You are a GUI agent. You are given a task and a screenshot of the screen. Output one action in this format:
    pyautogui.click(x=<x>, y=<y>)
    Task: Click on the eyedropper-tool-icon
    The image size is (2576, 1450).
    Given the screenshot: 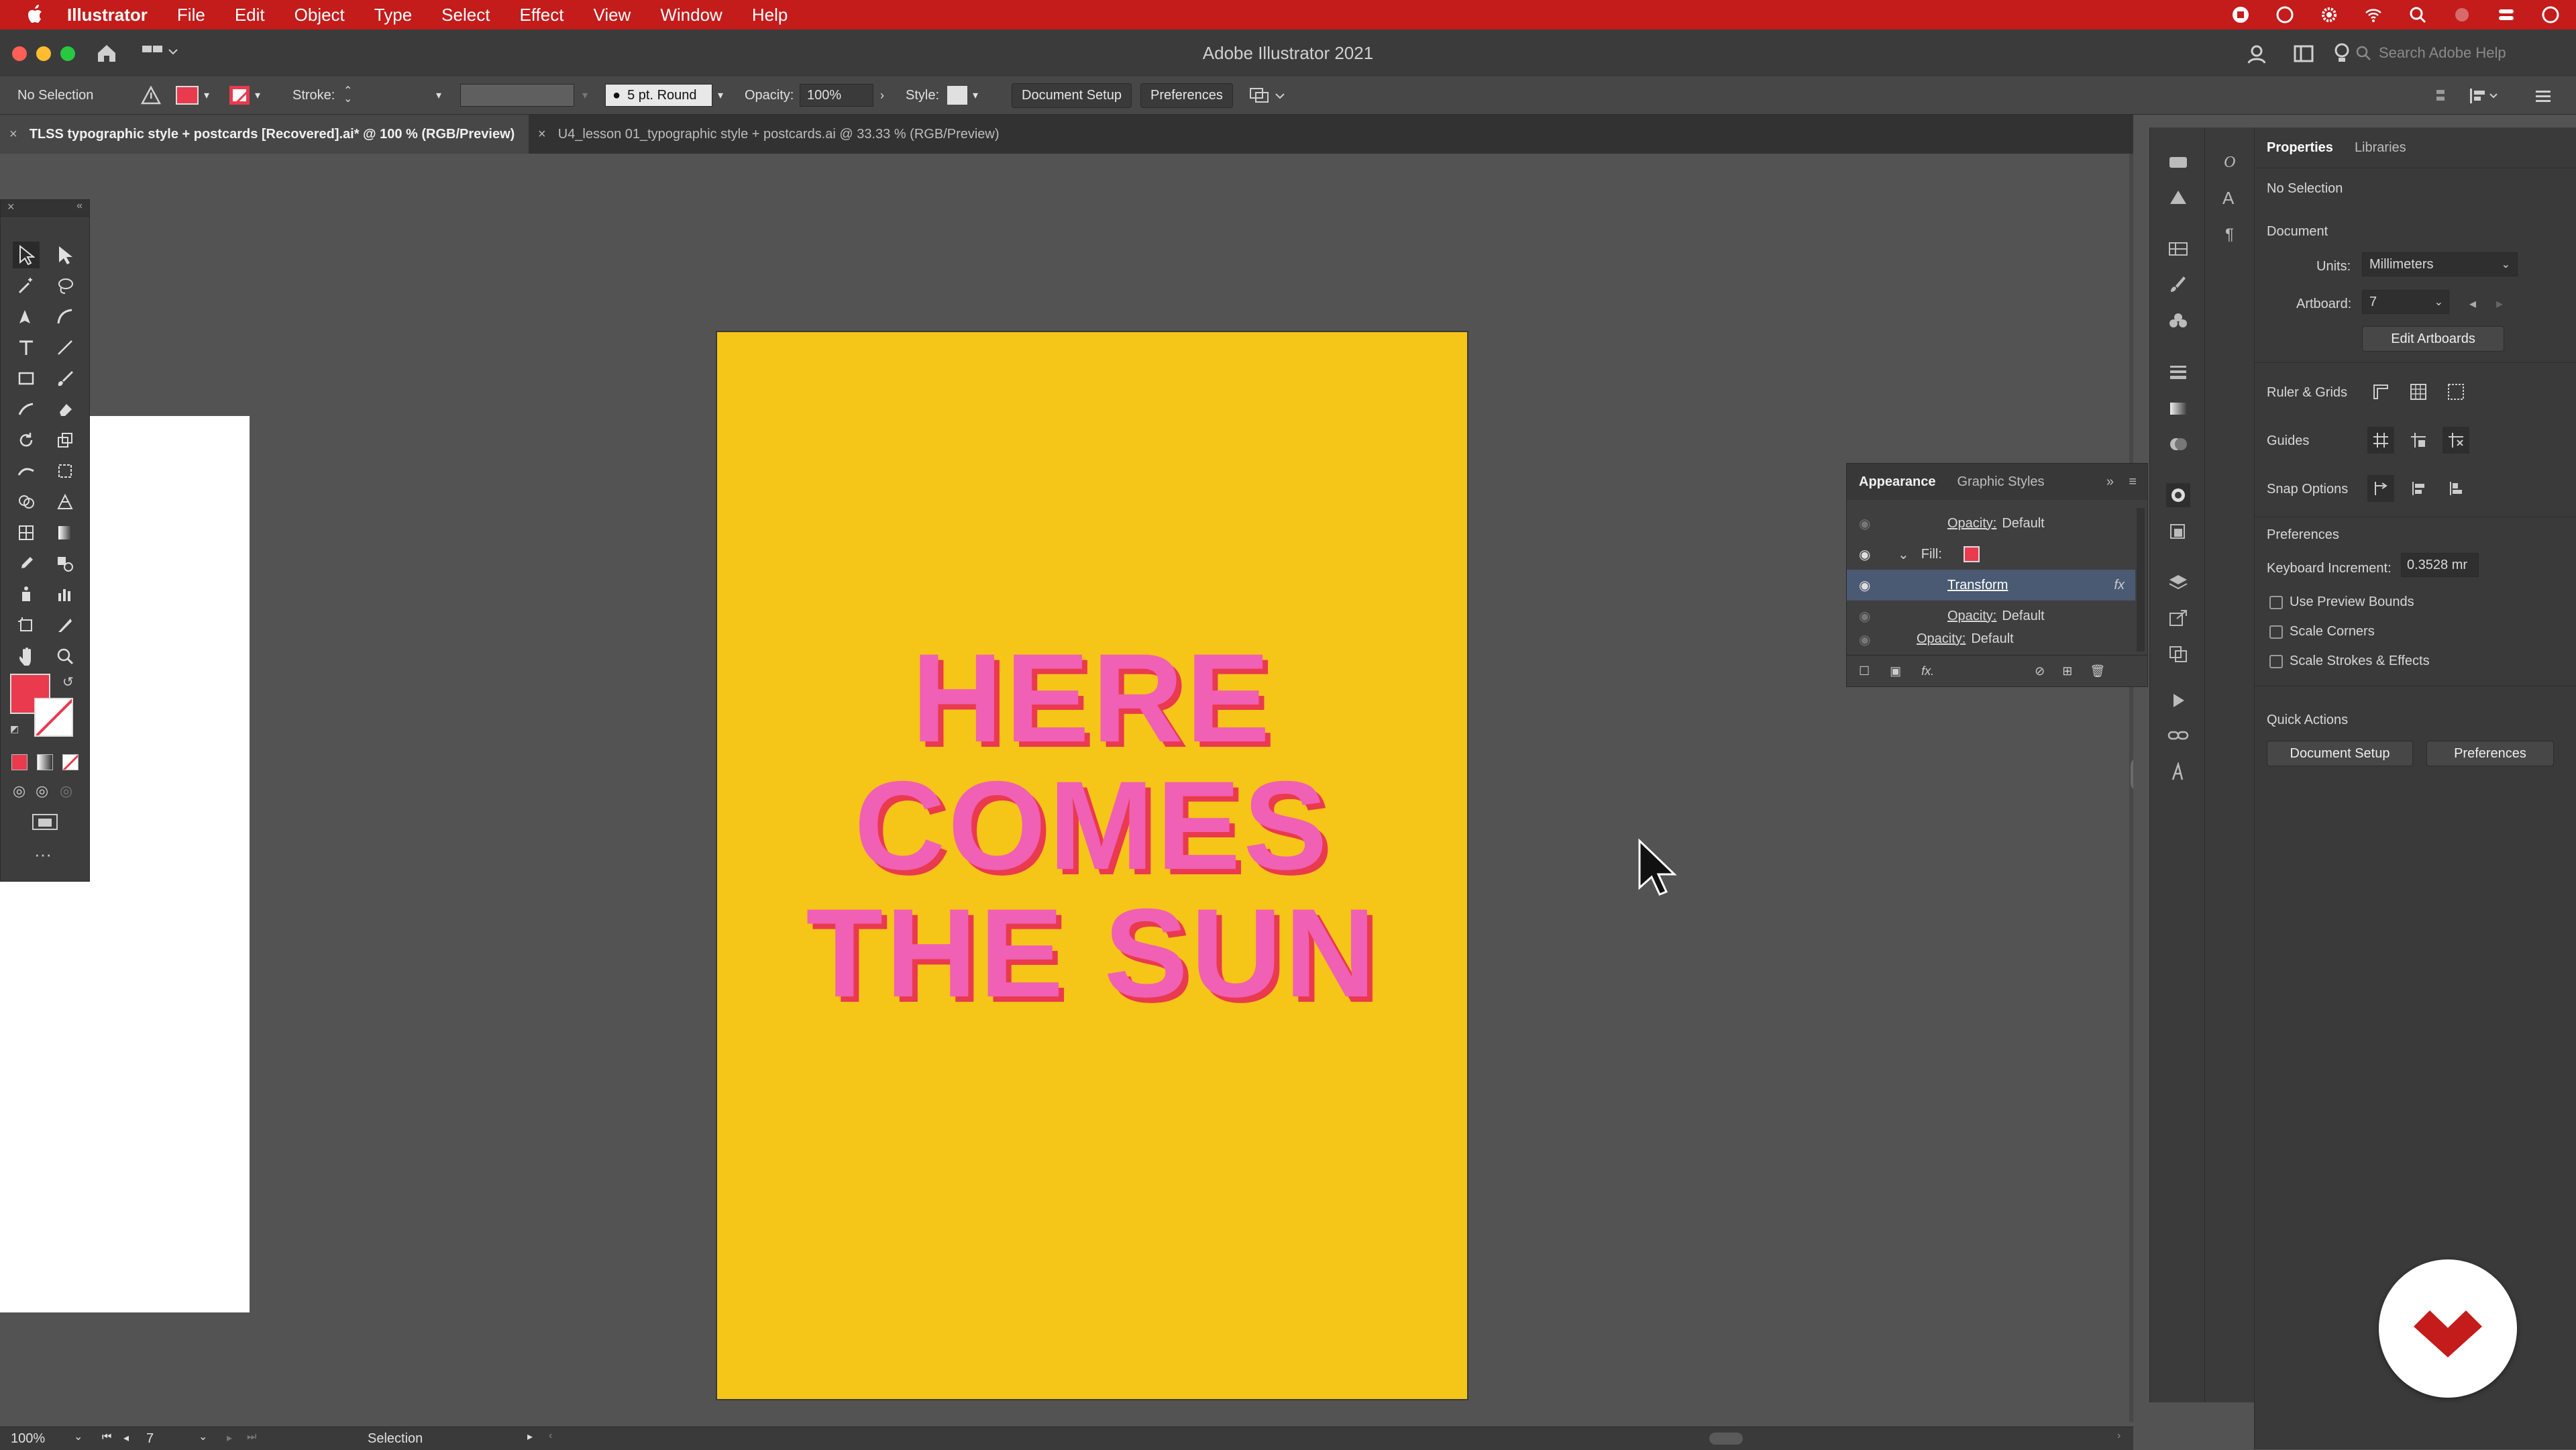 What is the action you would take?
    pyautogui.click(x=26, y=563)
    